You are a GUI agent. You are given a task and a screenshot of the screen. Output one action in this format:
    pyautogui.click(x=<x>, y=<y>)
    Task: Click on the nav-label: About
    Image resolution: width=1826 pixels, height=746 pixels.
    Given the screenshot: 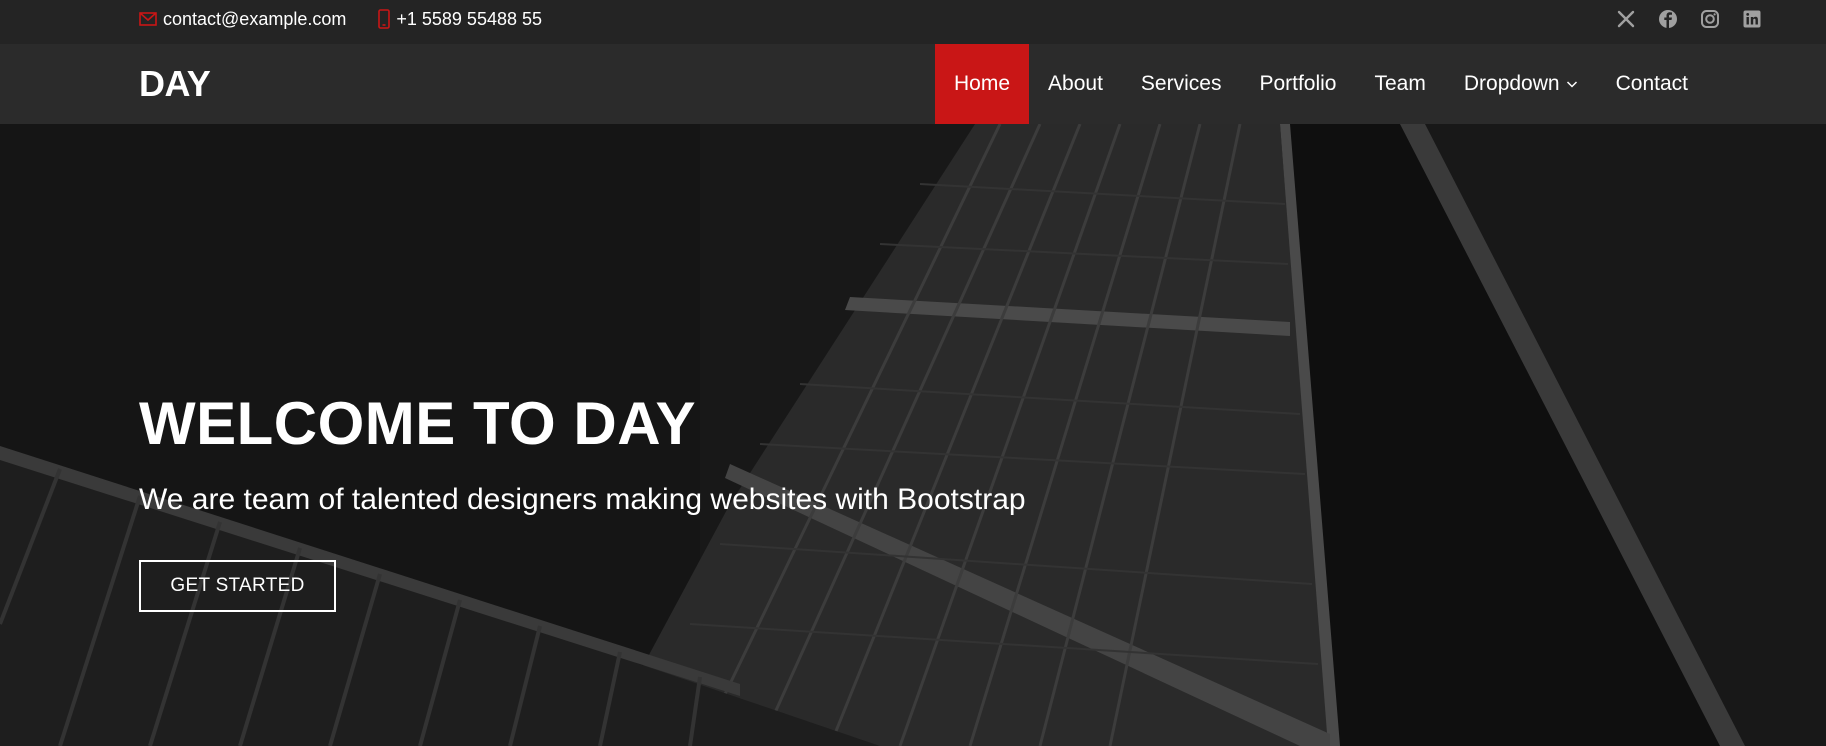 What is the action you would take?
    pyautogui.click(x=1075, y=83)
    